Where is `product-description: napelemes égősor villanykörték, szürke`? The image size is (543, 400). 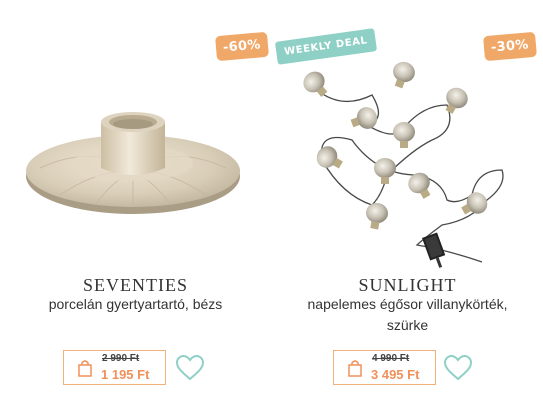
product-description: napelemes égősor villanykörték, szürke is located at coordinates (407, 314).